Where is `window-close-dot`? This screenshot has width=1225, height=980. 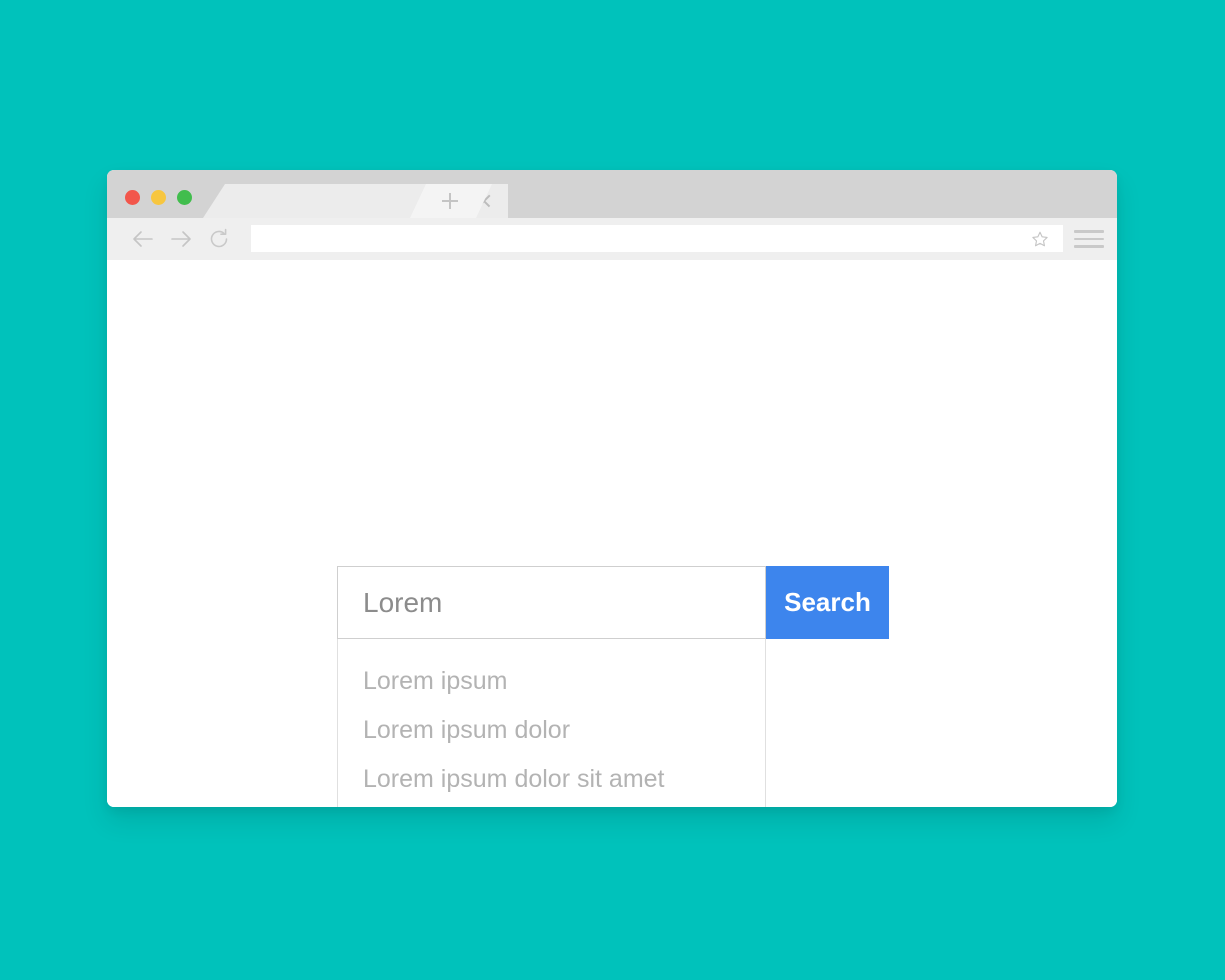 window-close-dot is located at coordinates (132, 197).